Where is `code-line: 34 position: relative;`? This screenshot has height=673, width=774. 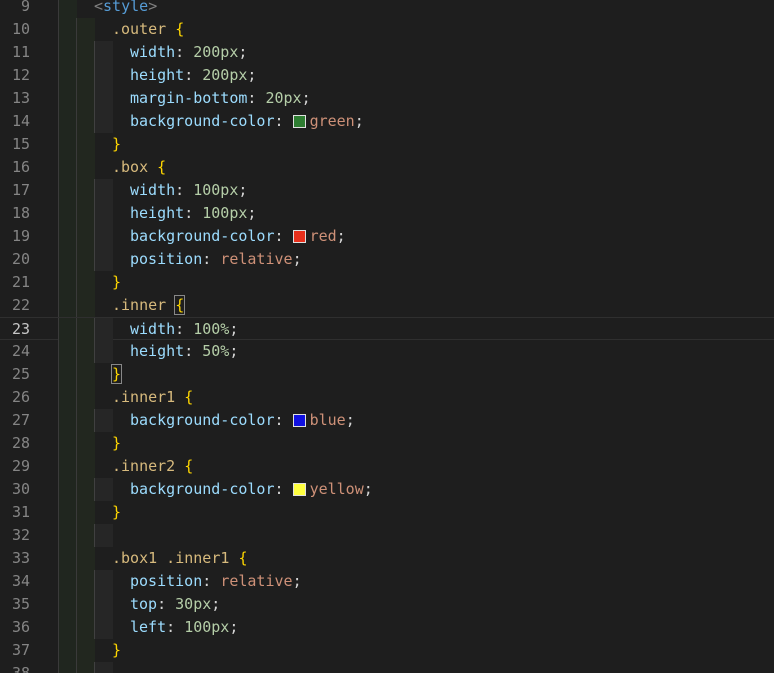 code-line: 34 position: relative; is located at coordinates (387, 581).